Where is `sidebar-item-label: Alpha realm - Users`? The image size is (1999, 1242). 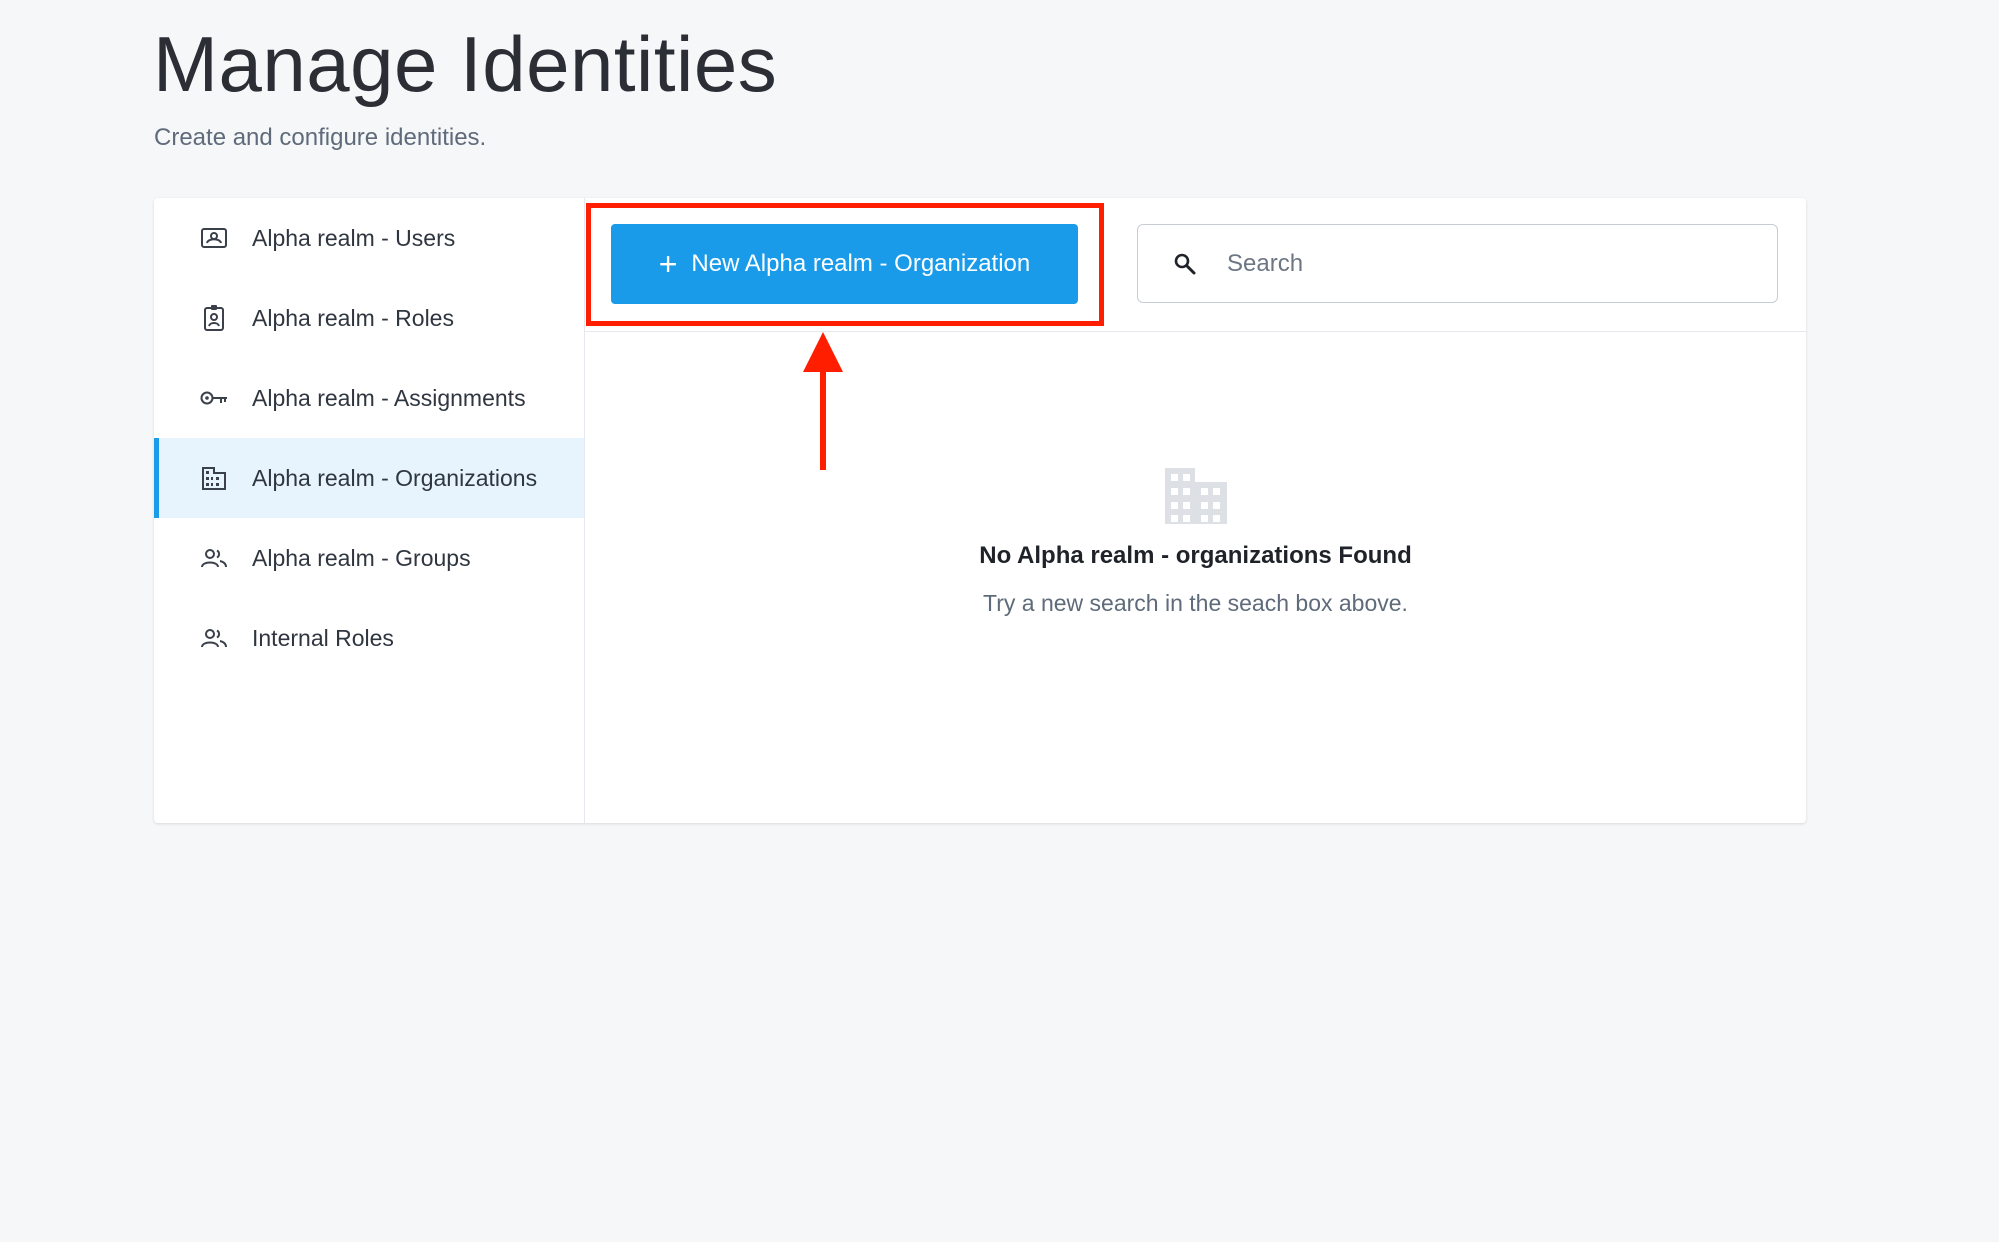
sidebar-item-label: Alpha realm - Users is located at coordinates (354, 237).